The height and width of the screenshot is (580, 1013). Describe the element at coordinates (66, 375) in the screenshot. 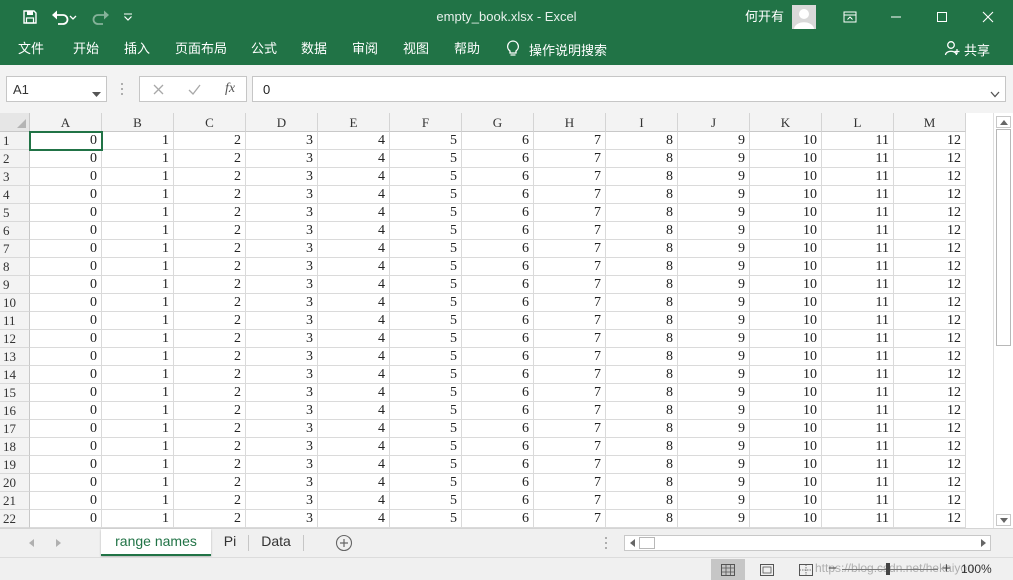

I see `cell-a14: 0` at that location.